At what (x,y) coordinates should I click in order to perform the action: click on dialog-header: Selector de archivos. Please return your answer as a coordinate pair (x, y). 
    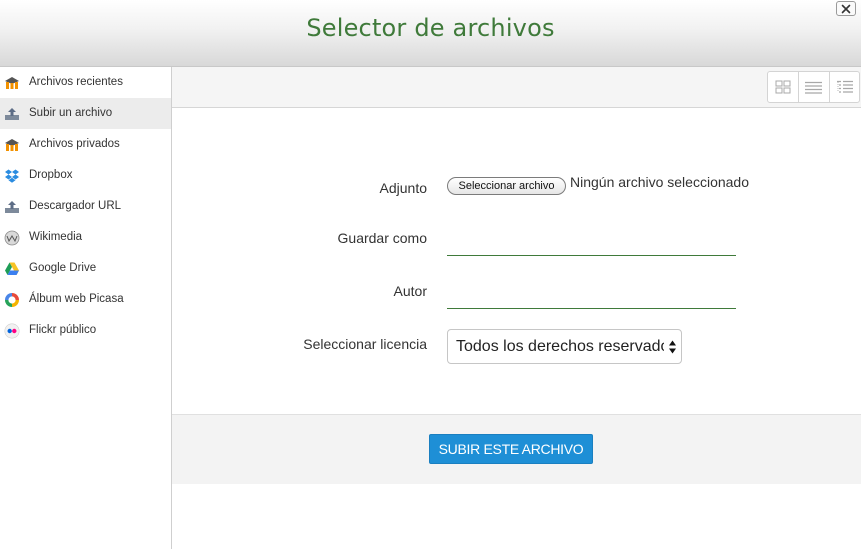
    Looking at the image, I should click on (430, 33).